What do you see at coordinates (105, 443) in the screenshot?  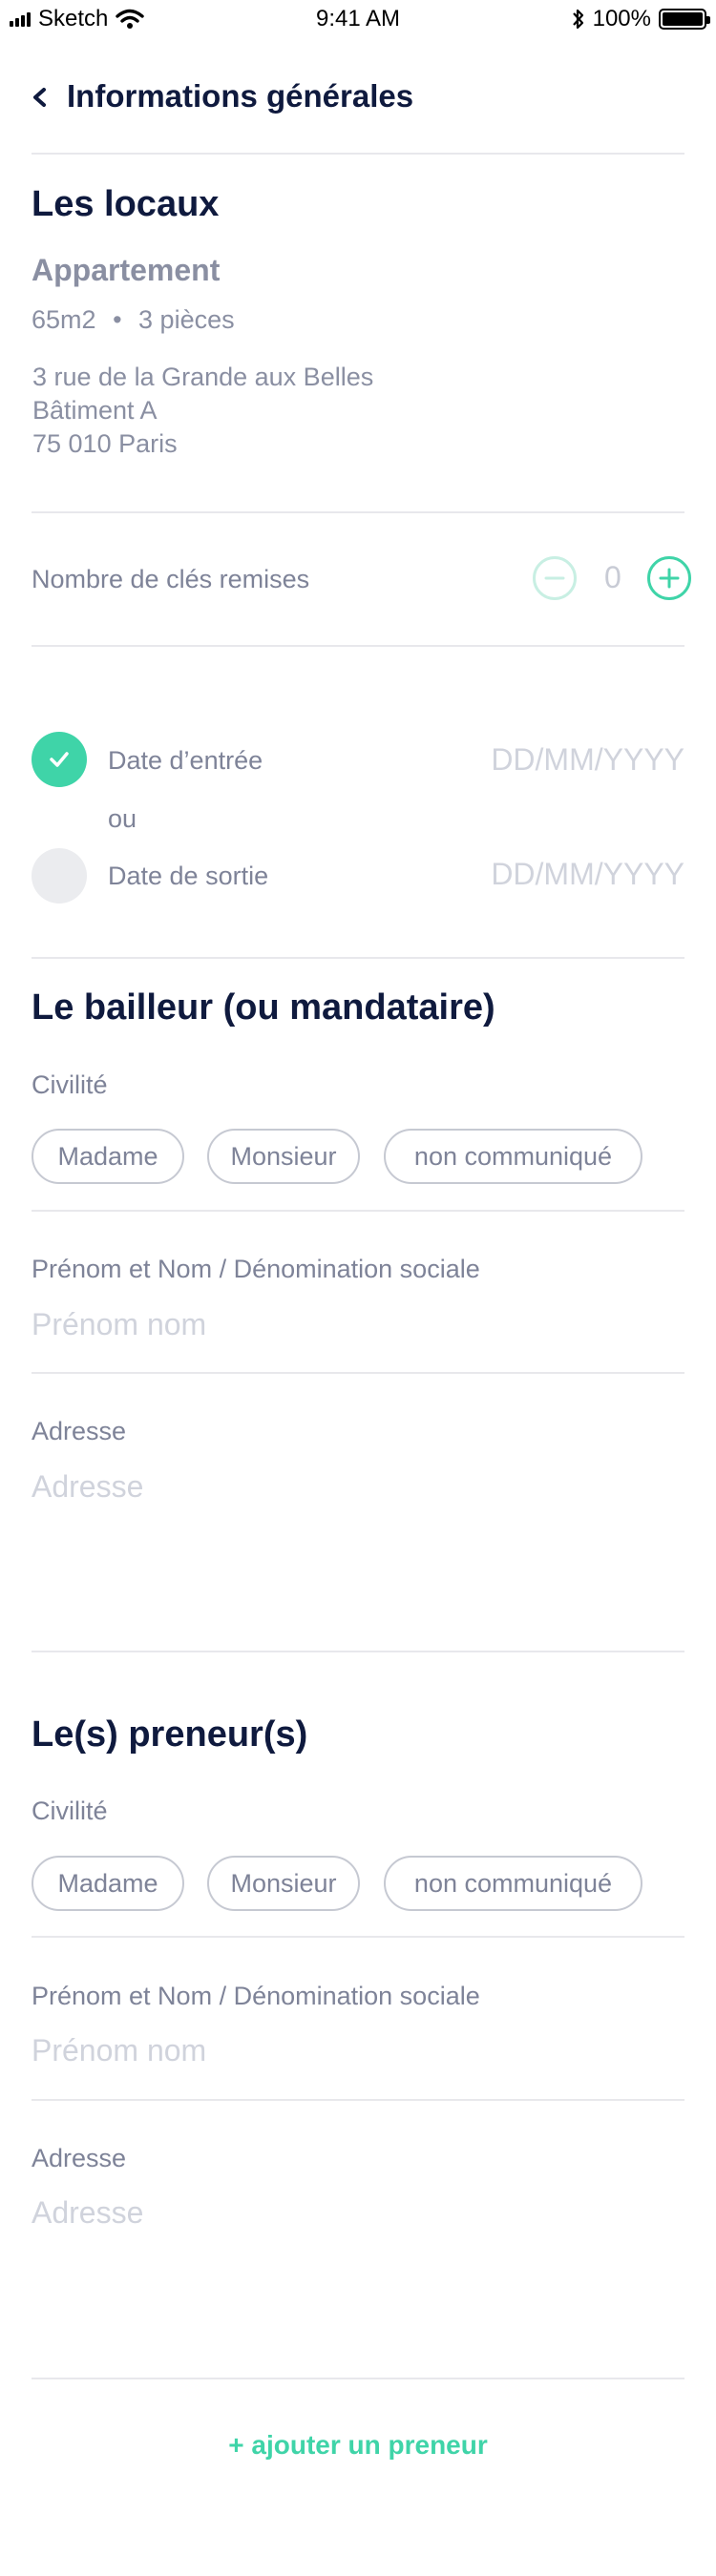 I see `address-line: 75 010 Paris` at bounding box center [105, 443].